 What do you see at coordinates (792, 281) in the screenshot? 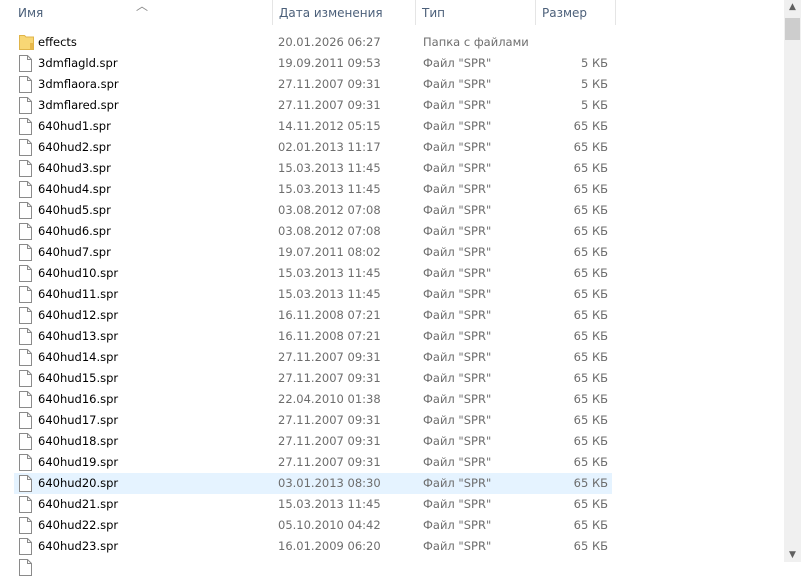
I see `vertical-scrollbar: ▲ ▼` at bounding box center [792, 281].